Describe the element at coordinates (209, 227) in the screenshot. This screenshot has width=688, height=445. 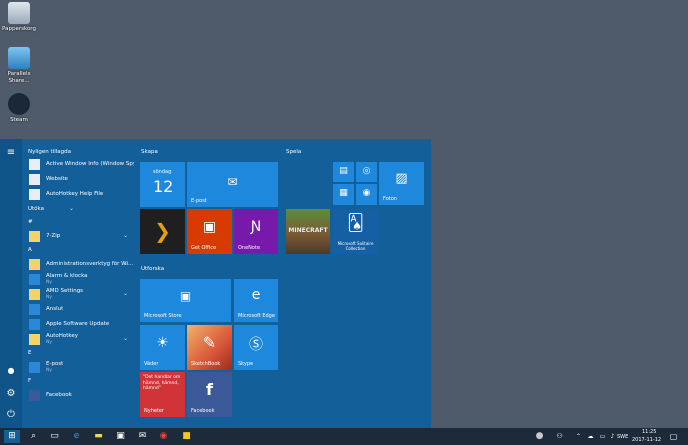
I see `office-icon: ▣` at that location.